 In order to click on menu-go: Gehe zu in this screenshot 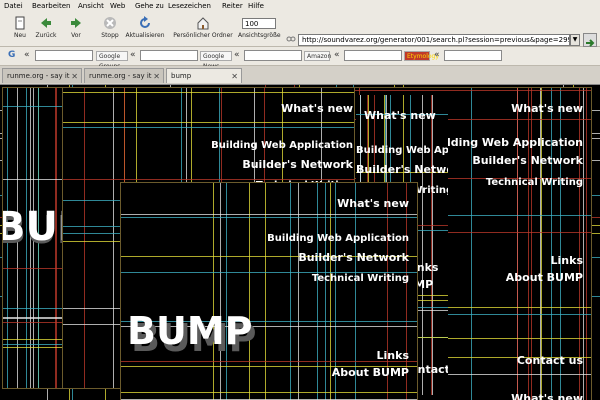, I will do `click(149, 6)`.